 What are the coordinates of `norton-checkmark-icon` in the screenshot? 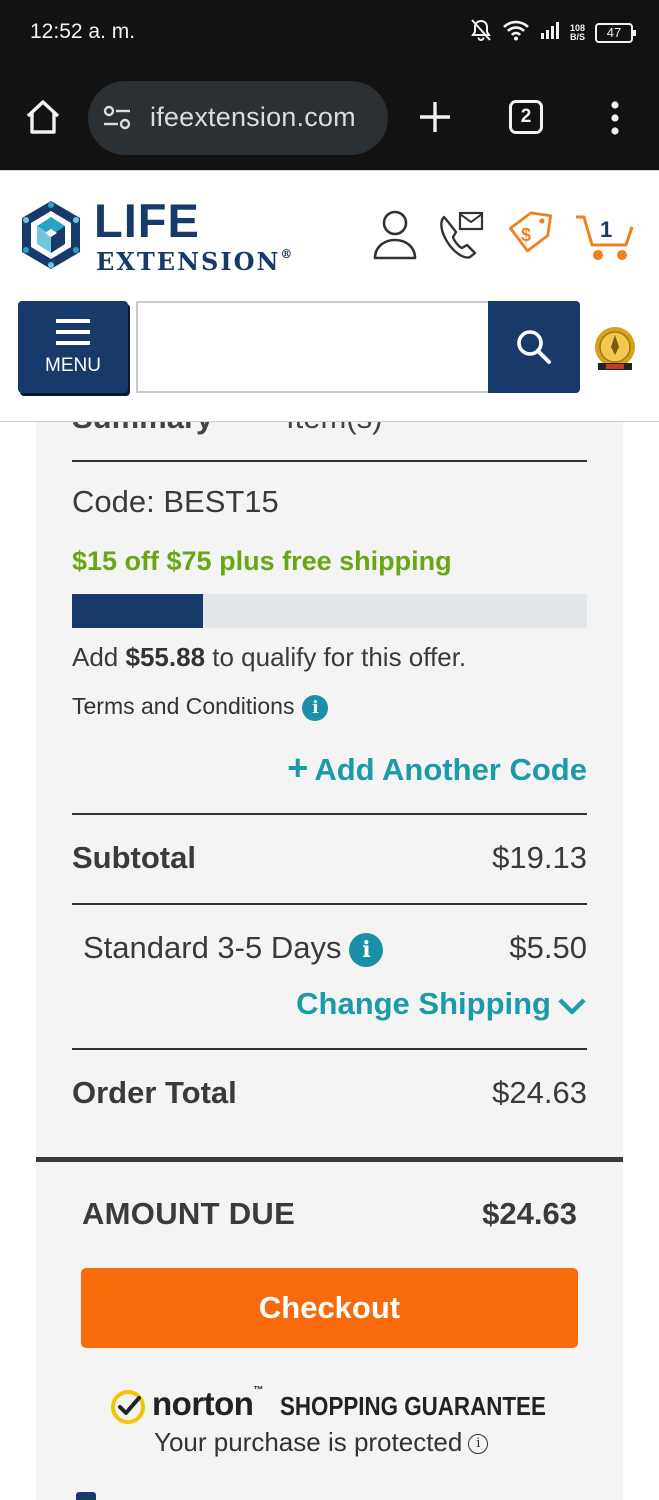 It's located at (128, 1407).